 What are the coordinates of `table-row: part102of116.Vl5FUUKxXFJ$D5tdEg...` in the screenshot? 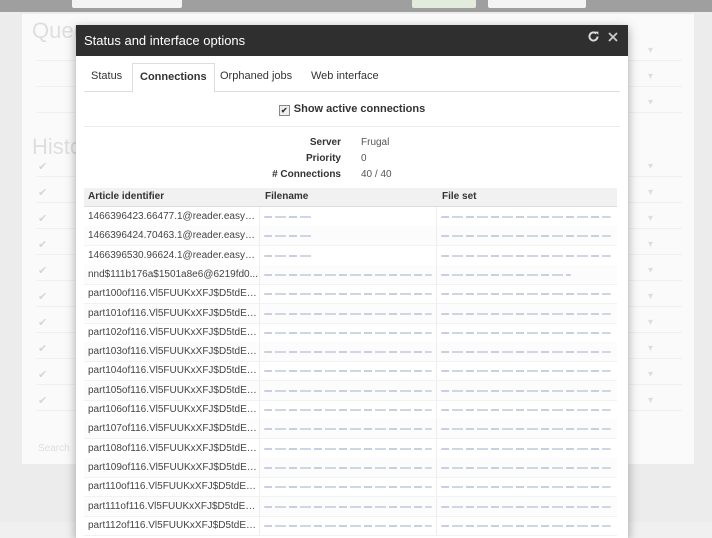 It's located at (350, 332).